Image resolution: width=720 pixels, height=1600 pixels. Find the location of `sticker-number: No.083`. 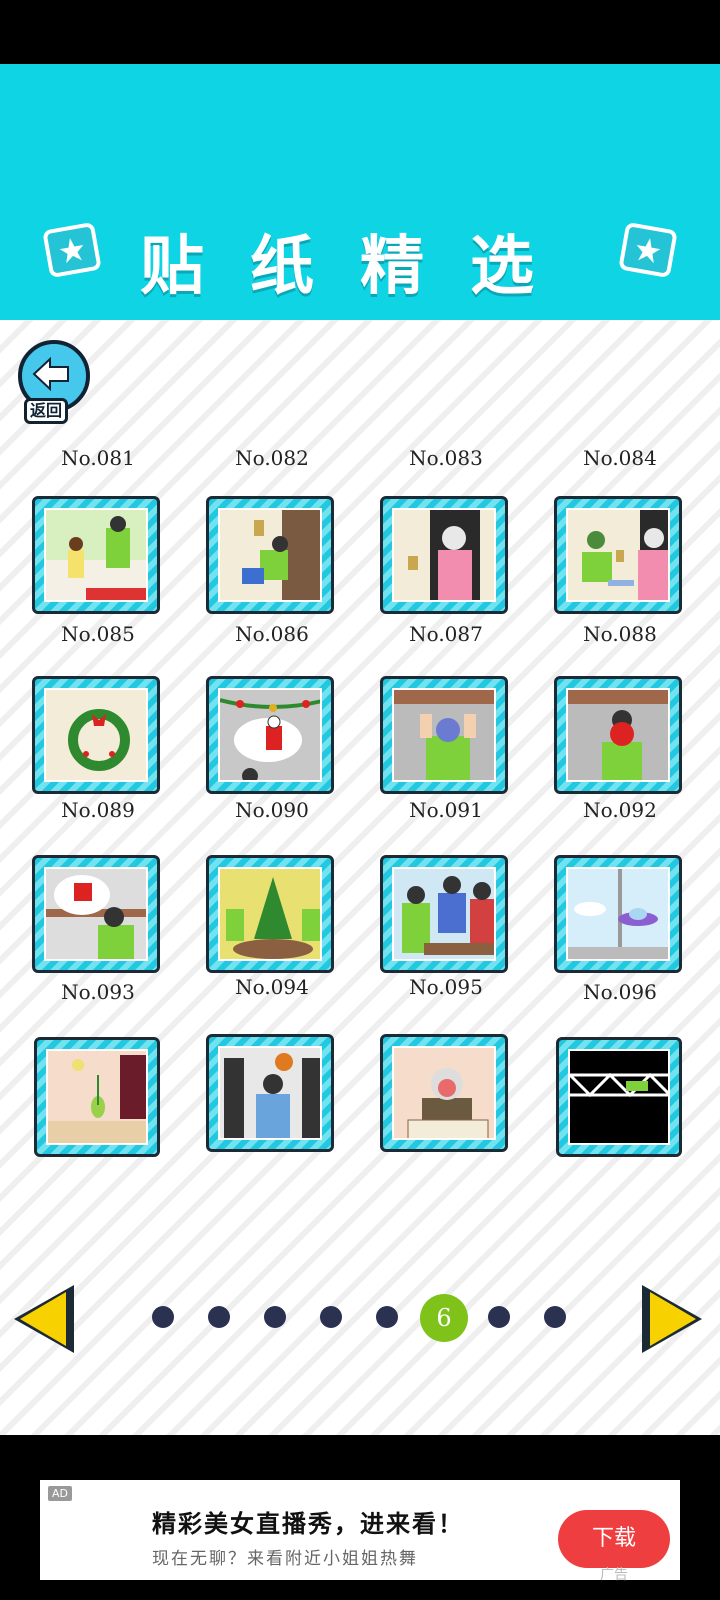

sticker-number: No.083 is located at coordinates (446, 458).